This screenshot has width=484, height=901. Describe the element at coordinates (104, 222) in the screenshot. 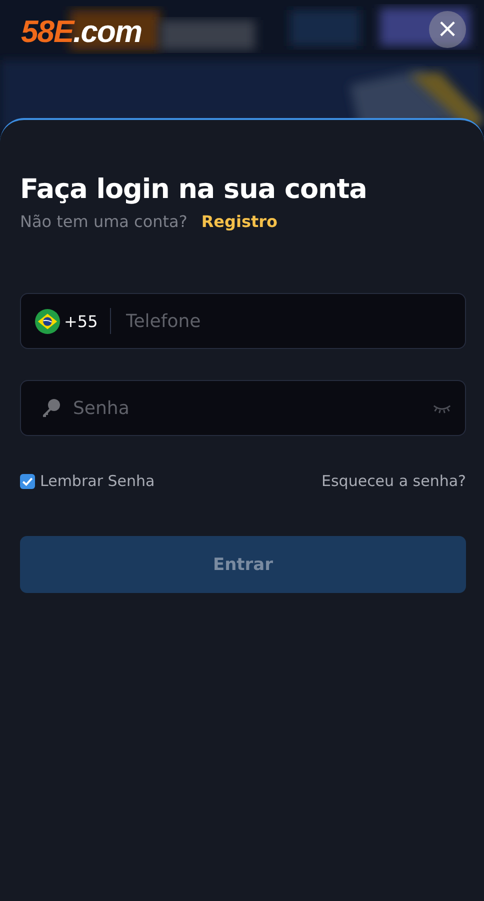

I see `signup-prompt: Não tem uma conta?` at that location.